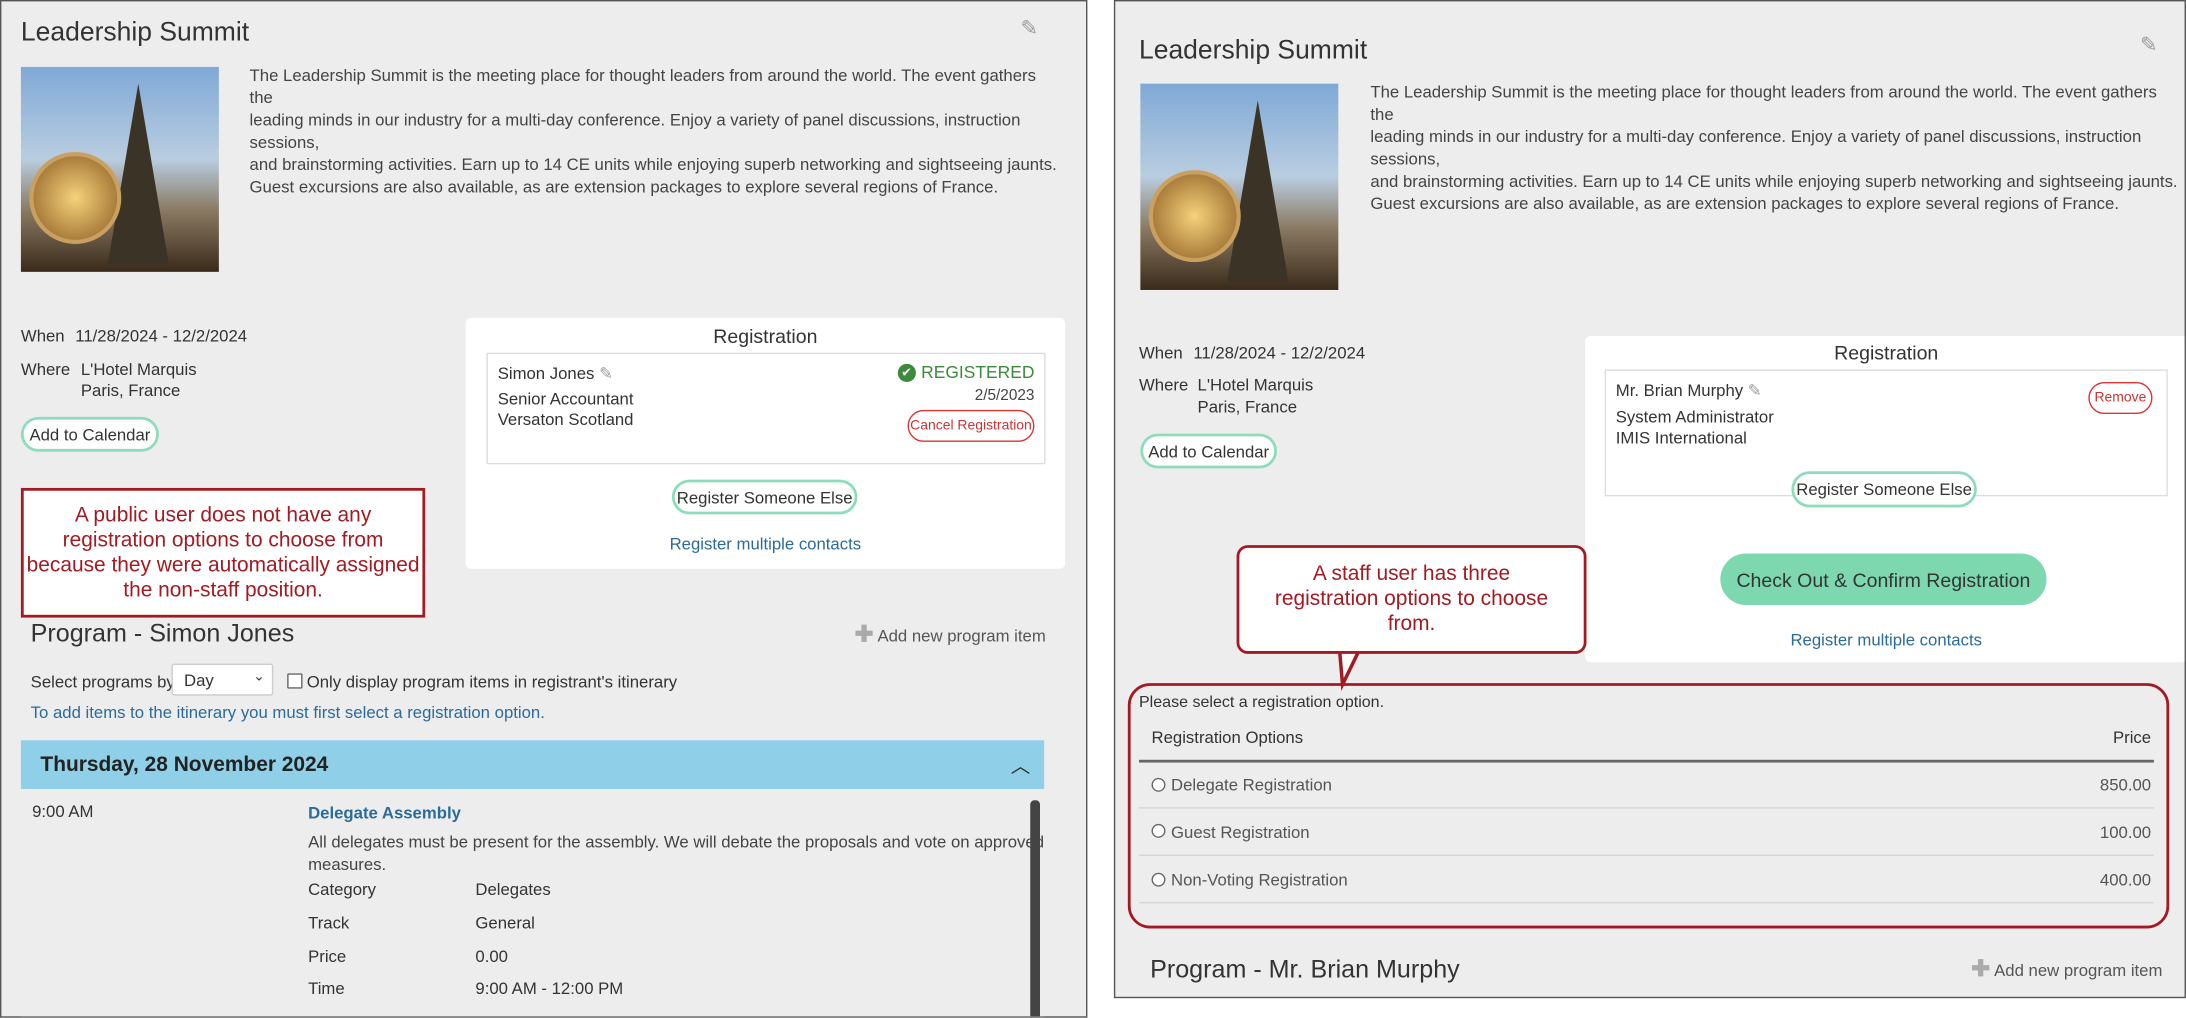  What do you see at coordinates (1305, 968) in the screenshot?
I see `program-title: Program - Mr. Brian Murphy` at bounding box center [1305, 968].